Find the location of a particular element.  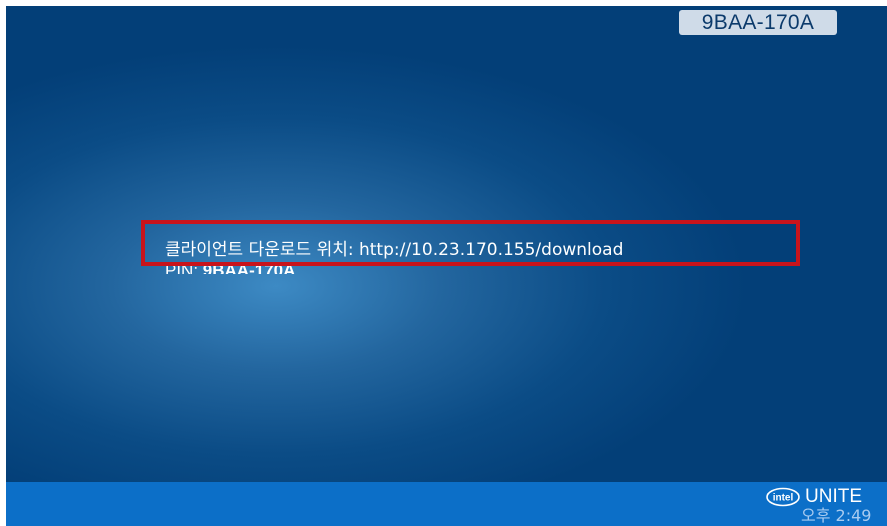

pin-badge: 9BAA-170A is located at coordinates (758, 22).